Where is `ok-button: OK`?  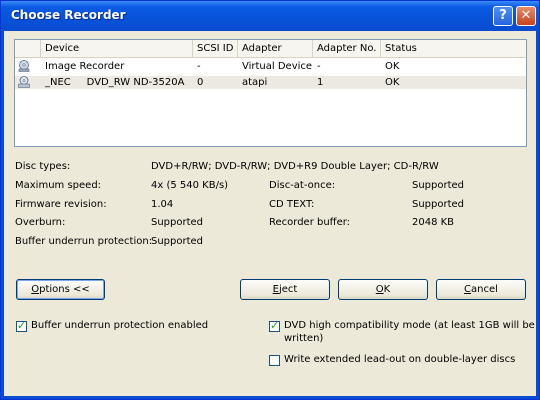 ok-button: OK is located at coordinates (383, 289).